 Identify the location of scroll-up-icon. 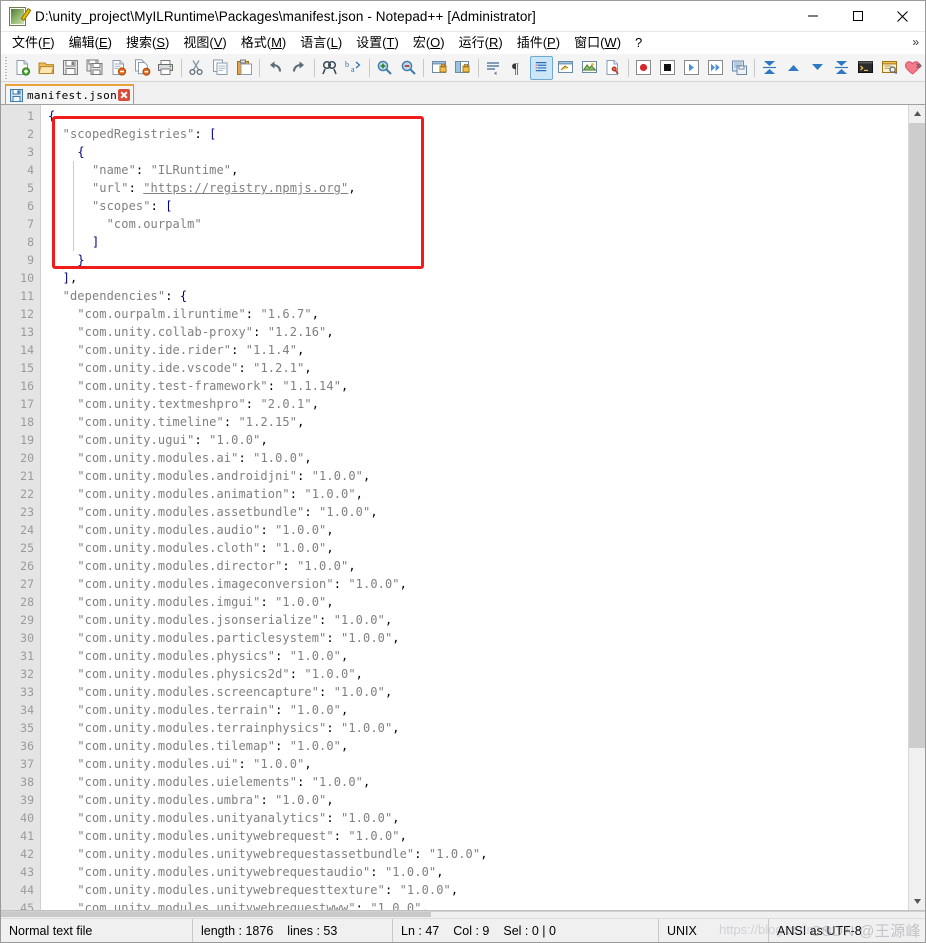
(917, 113).